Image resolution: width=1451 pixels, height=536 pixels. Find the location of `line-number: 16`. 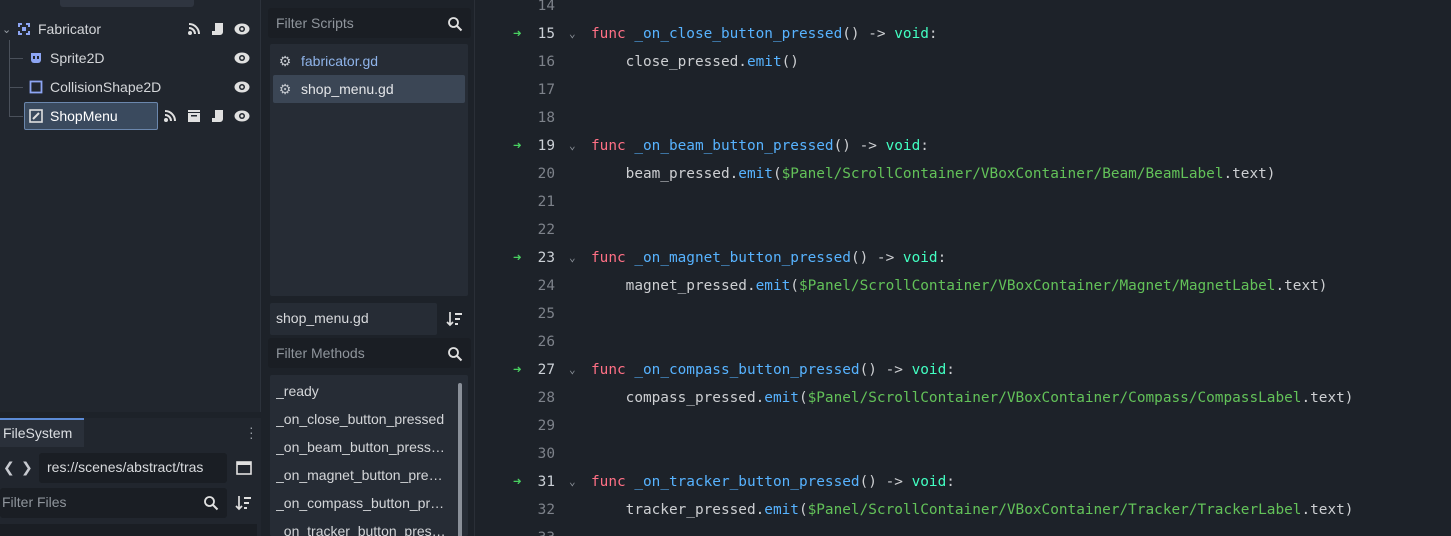

line-number: 16 is located at coordinates (546, 62).